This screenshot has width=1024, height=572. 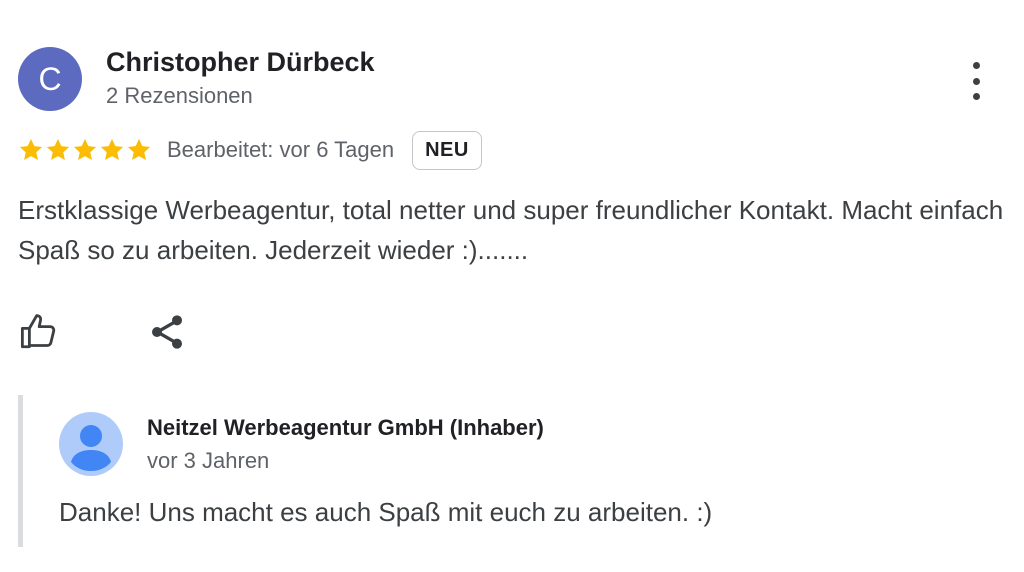 I want to click on more-options-button, so click(x=976, y=81).